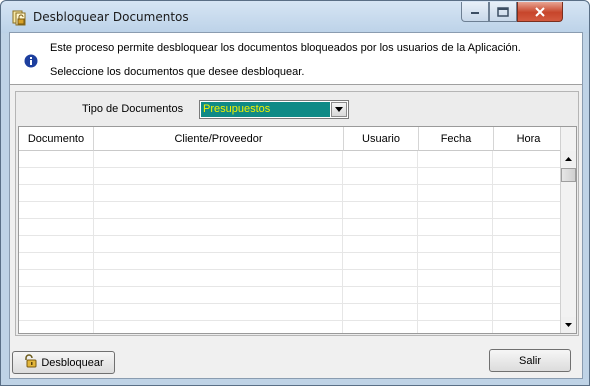  Describe the element at coordinates (19, 18) in the screenshot. I see `app-icon` at that location.